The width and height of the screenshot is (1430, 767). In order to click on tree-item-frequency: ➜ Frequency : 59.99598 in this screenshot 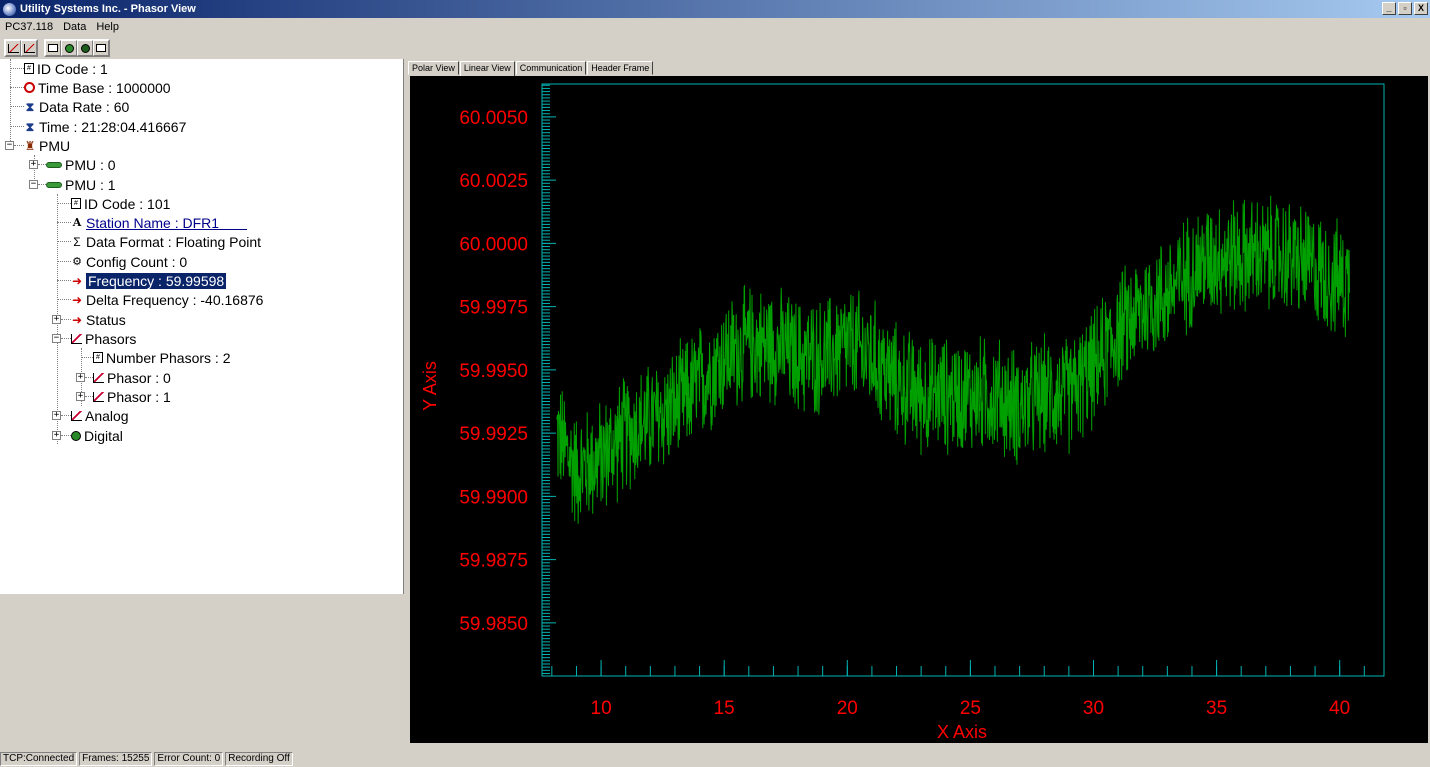, I will do `click(149, 280)`.